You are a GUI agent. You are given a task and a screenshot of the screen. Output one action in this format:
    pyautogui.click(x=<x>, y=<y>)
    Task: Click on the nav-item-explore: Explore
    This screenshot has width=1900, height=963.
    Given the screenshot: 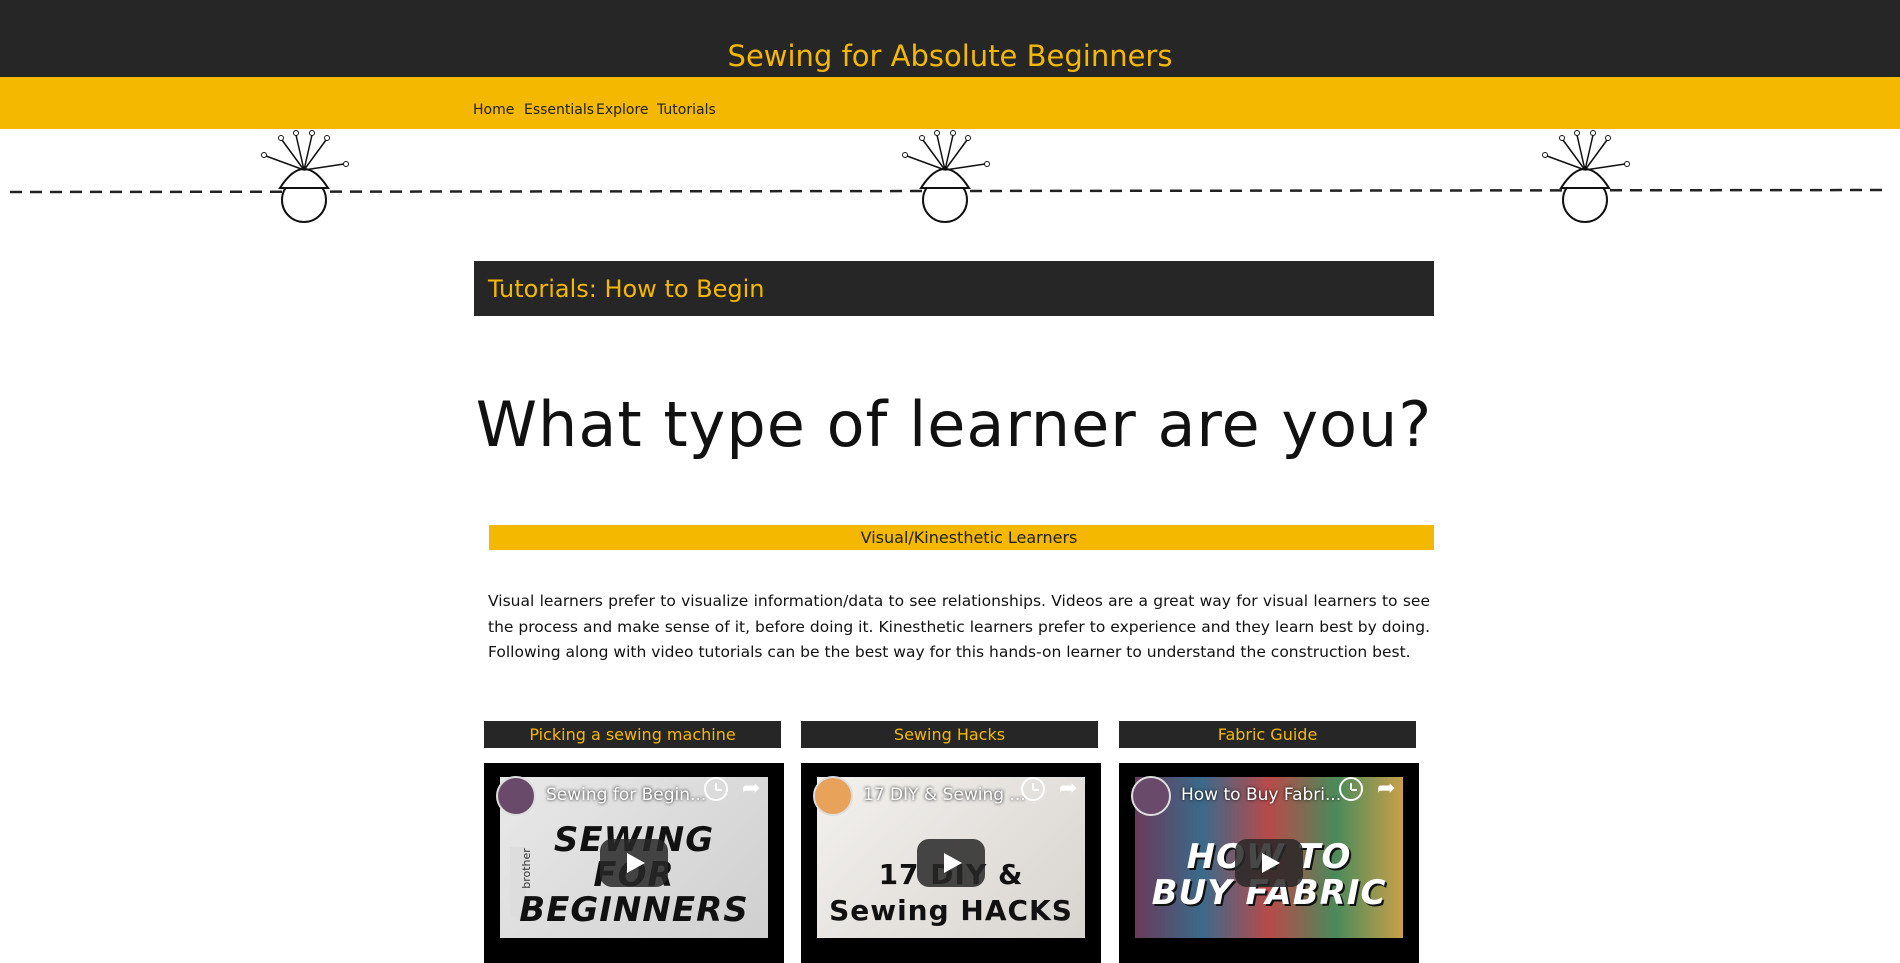 What is the action you would take?
    pyautogui.click(x=622, y=110)
    